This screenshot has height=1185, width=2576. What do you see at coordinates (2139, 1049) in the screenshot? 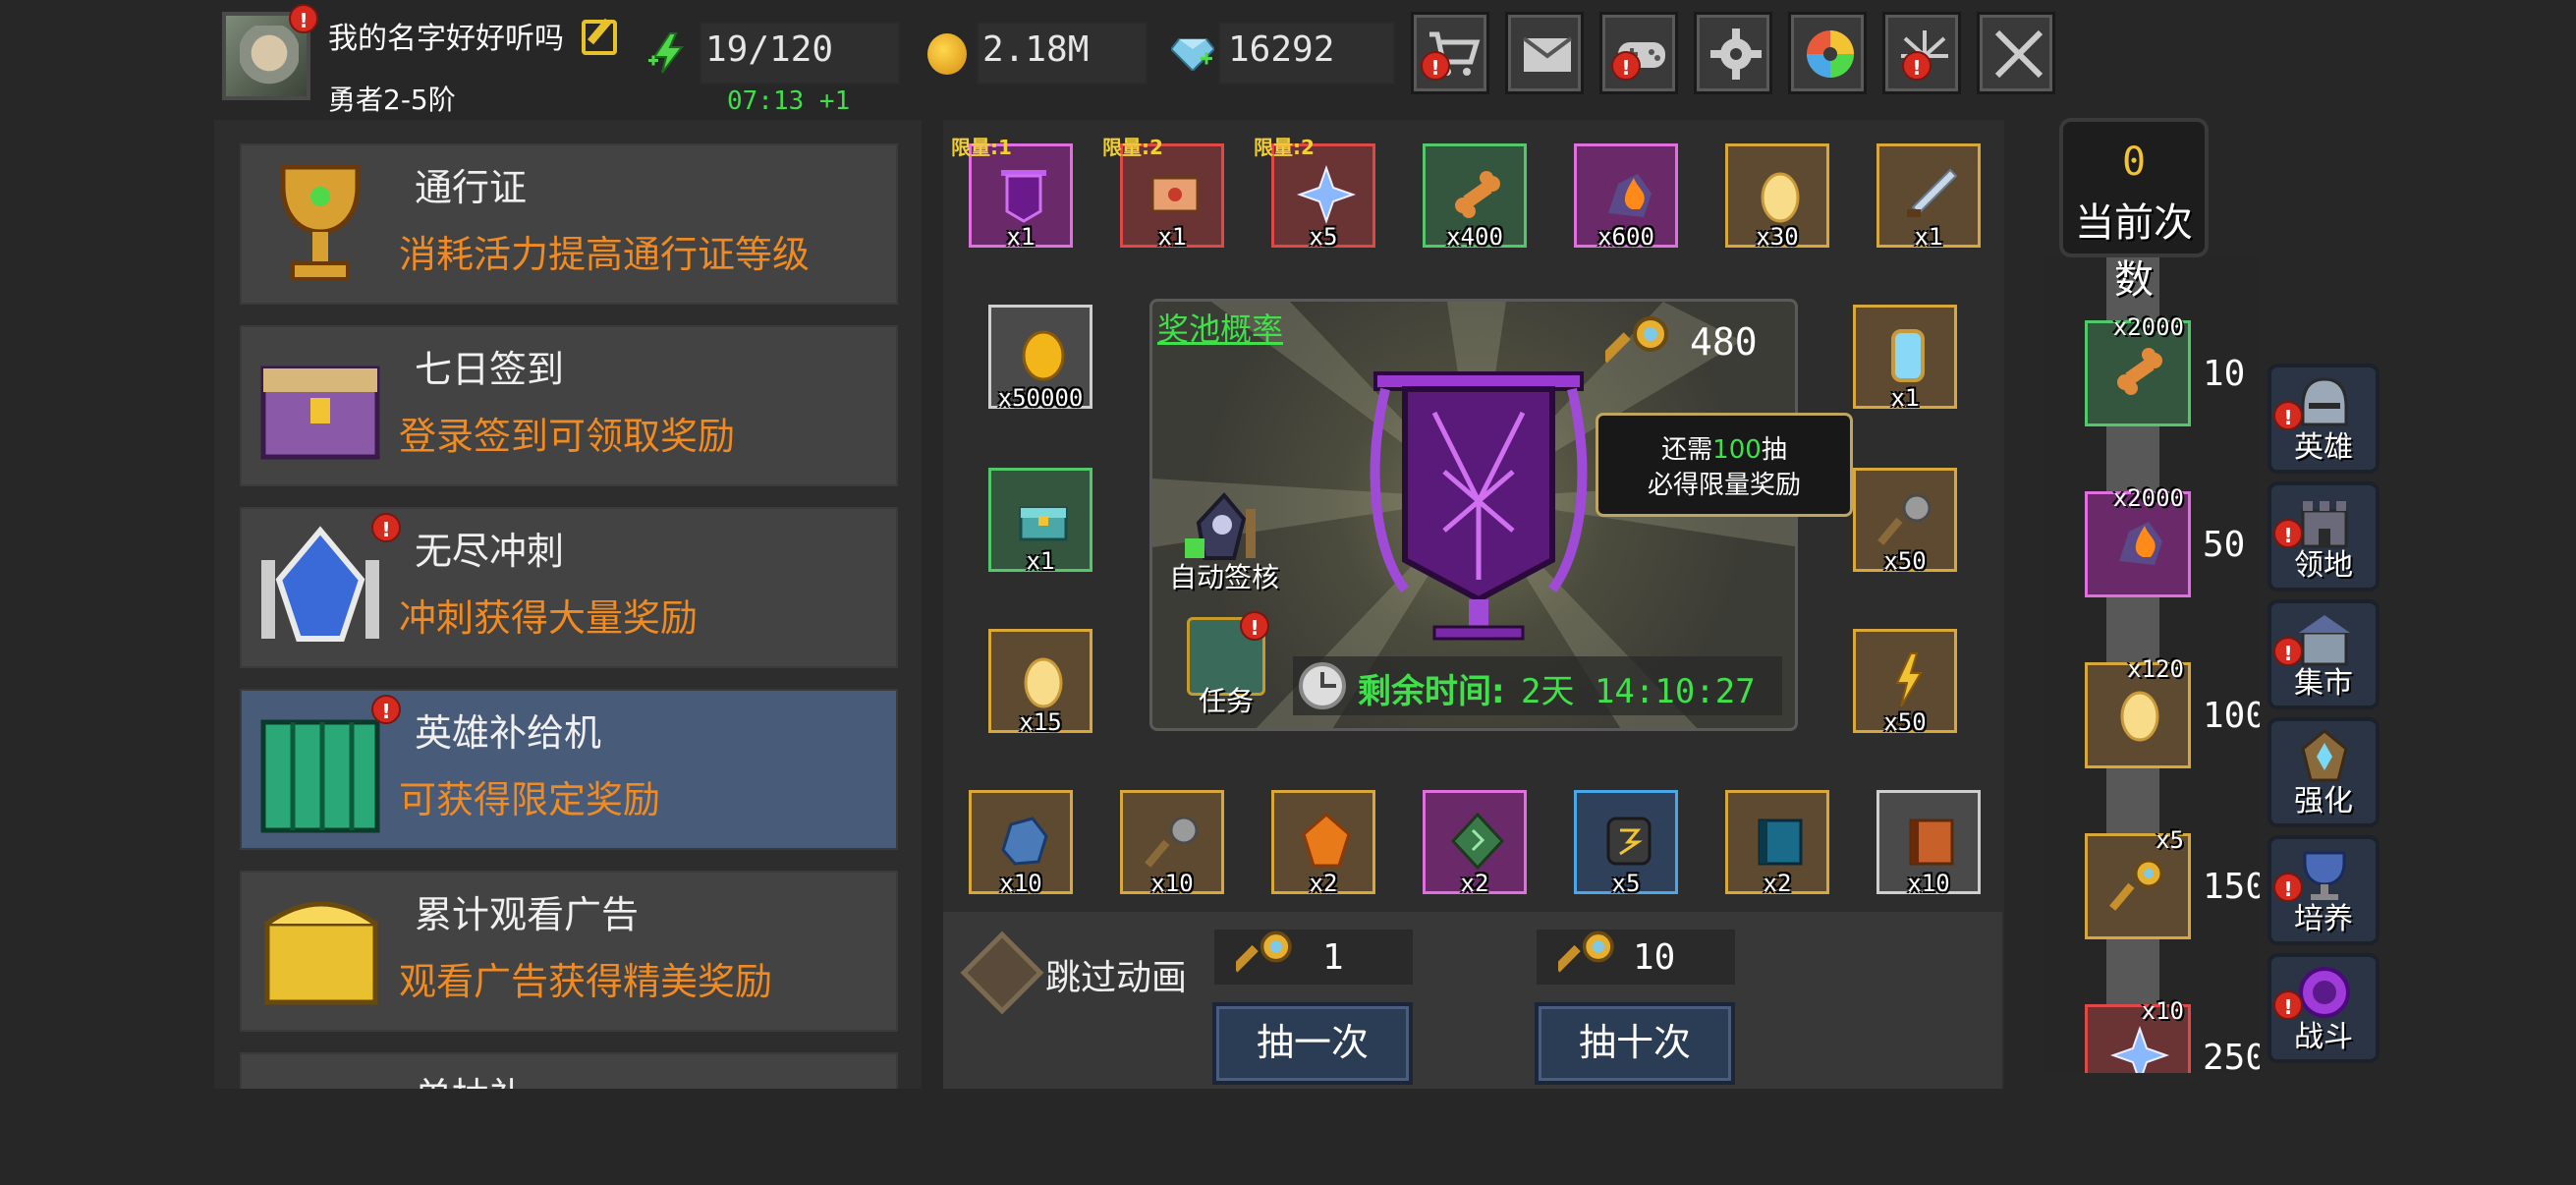
I see `star-crystal-icon` at bounding box center [2139, 1049].